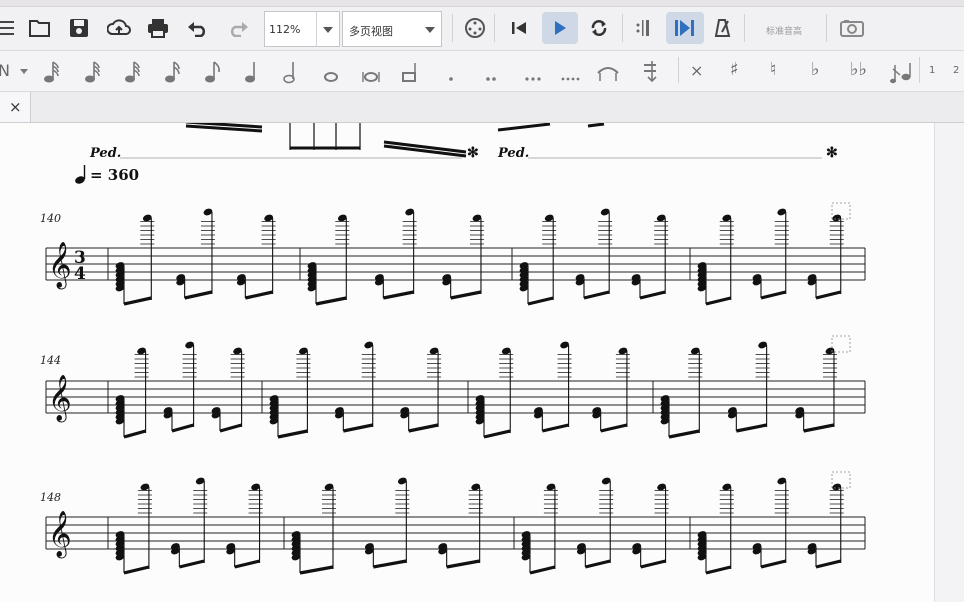 This screenshot has width=964, height=602. Describe the element at coordinates (133, 72) in the screenshot. I see `duration-32nd-icon` at that location.